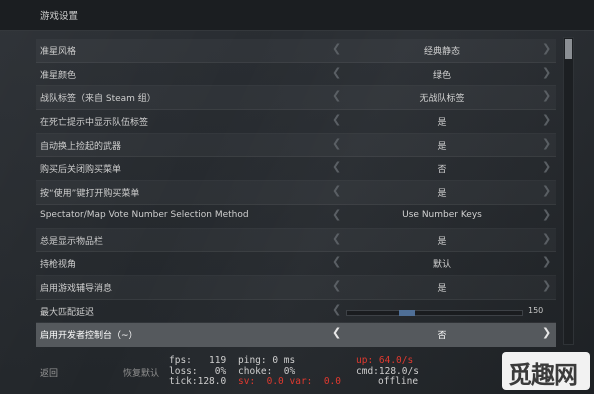 The width and height of the screenshot is (594, 394). Describe the element at coordinates (94, 123) in the screenshot. I see `setting-label: 在死亡提示中显示队伍标签` at that location.